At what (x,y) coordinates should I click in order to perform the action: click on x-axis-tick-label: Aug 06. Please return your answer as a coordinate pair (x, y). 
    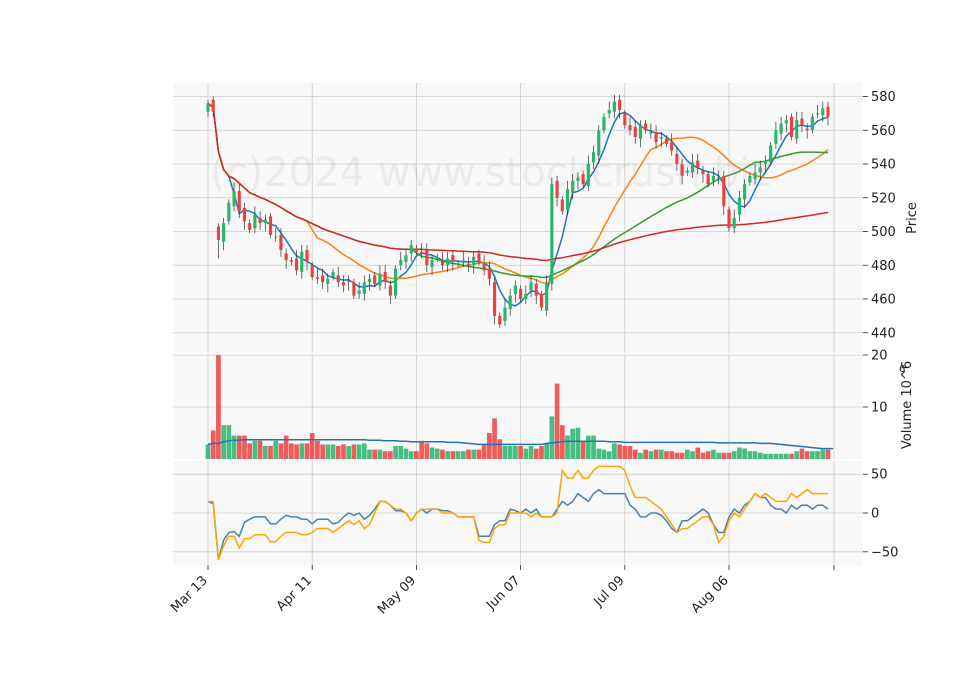
    Looking at the image, I should click on (710, 594).